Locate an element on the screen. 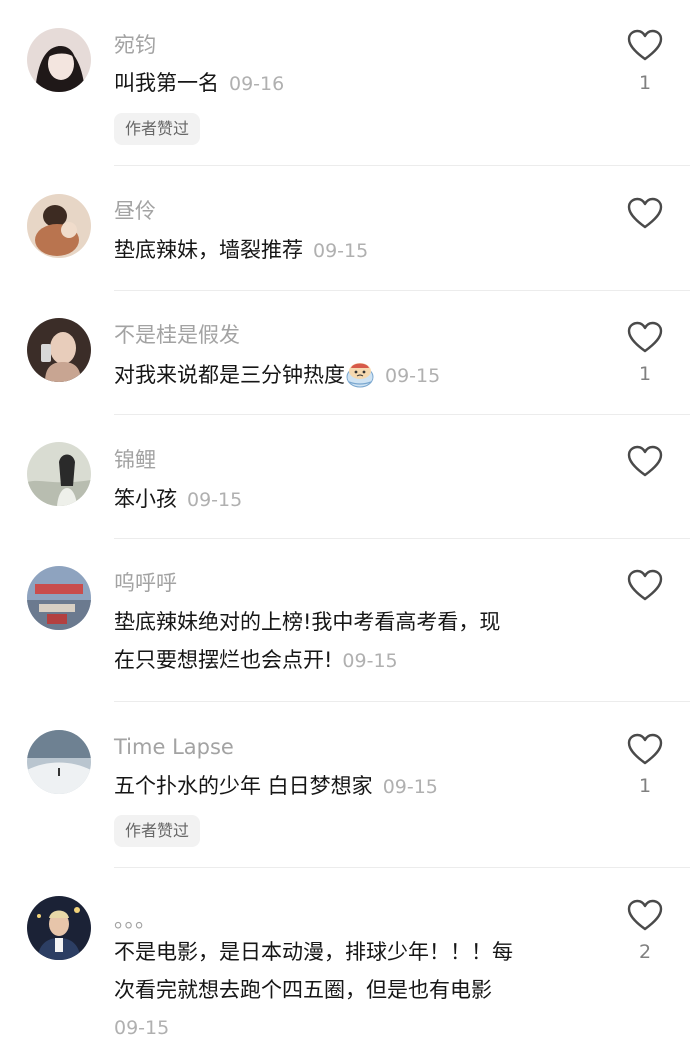  comment-text-line: 垫底辣妹绝对的上榜!我中考看高考看，现 is located at coordinates (307, 622).